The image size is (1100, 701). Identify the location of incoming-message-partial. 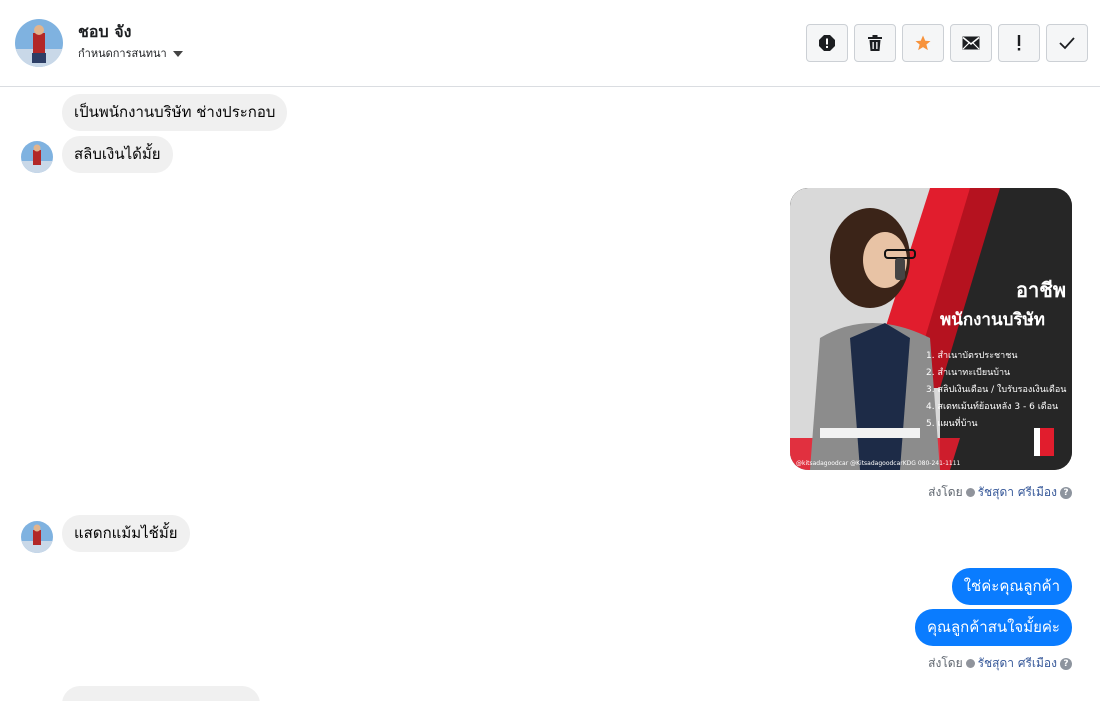
(161, 693).